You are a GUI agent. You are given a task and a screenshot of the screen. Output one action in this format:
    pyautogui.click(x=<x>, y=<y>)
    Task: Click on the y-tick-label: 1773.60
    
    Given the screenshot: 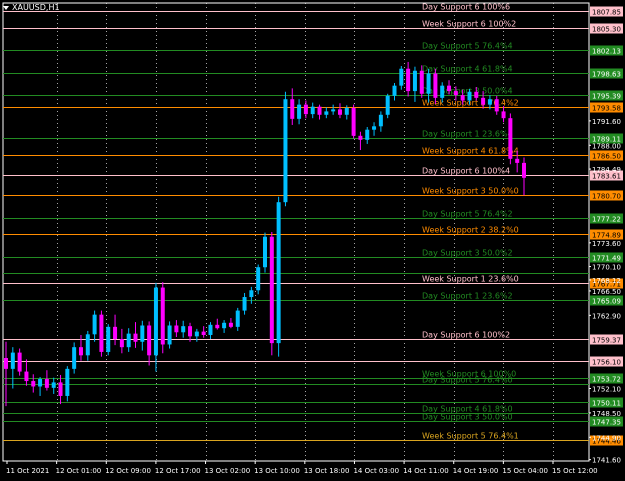 What is the action you would take?
    pyautogui.click(x=606, y=244)
    